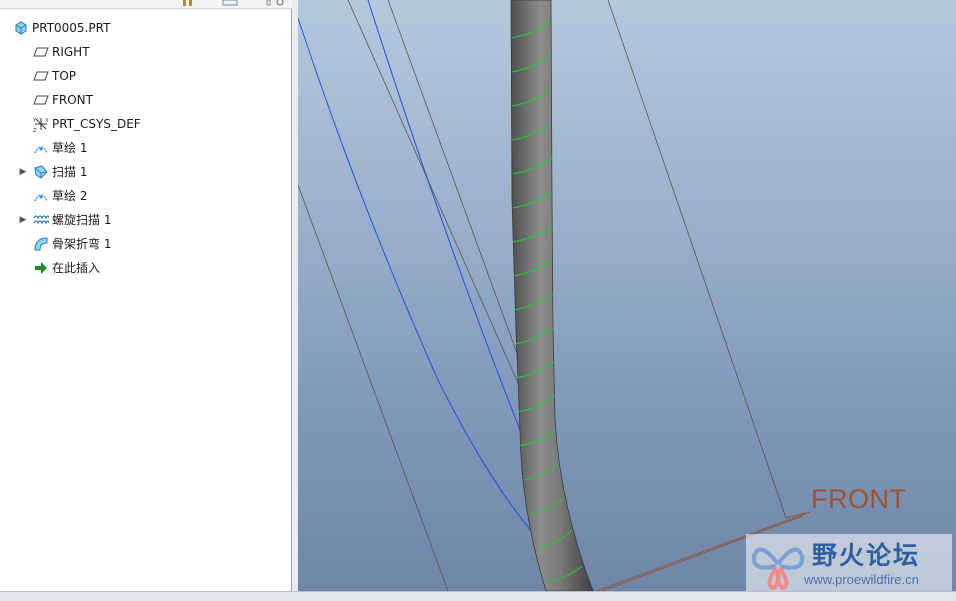 This screenshot has width=956, height=601. What do you see at coordinates (277, 3) in the screenshot?
I see `tree-search-icon` at bounding box center [277, 3].